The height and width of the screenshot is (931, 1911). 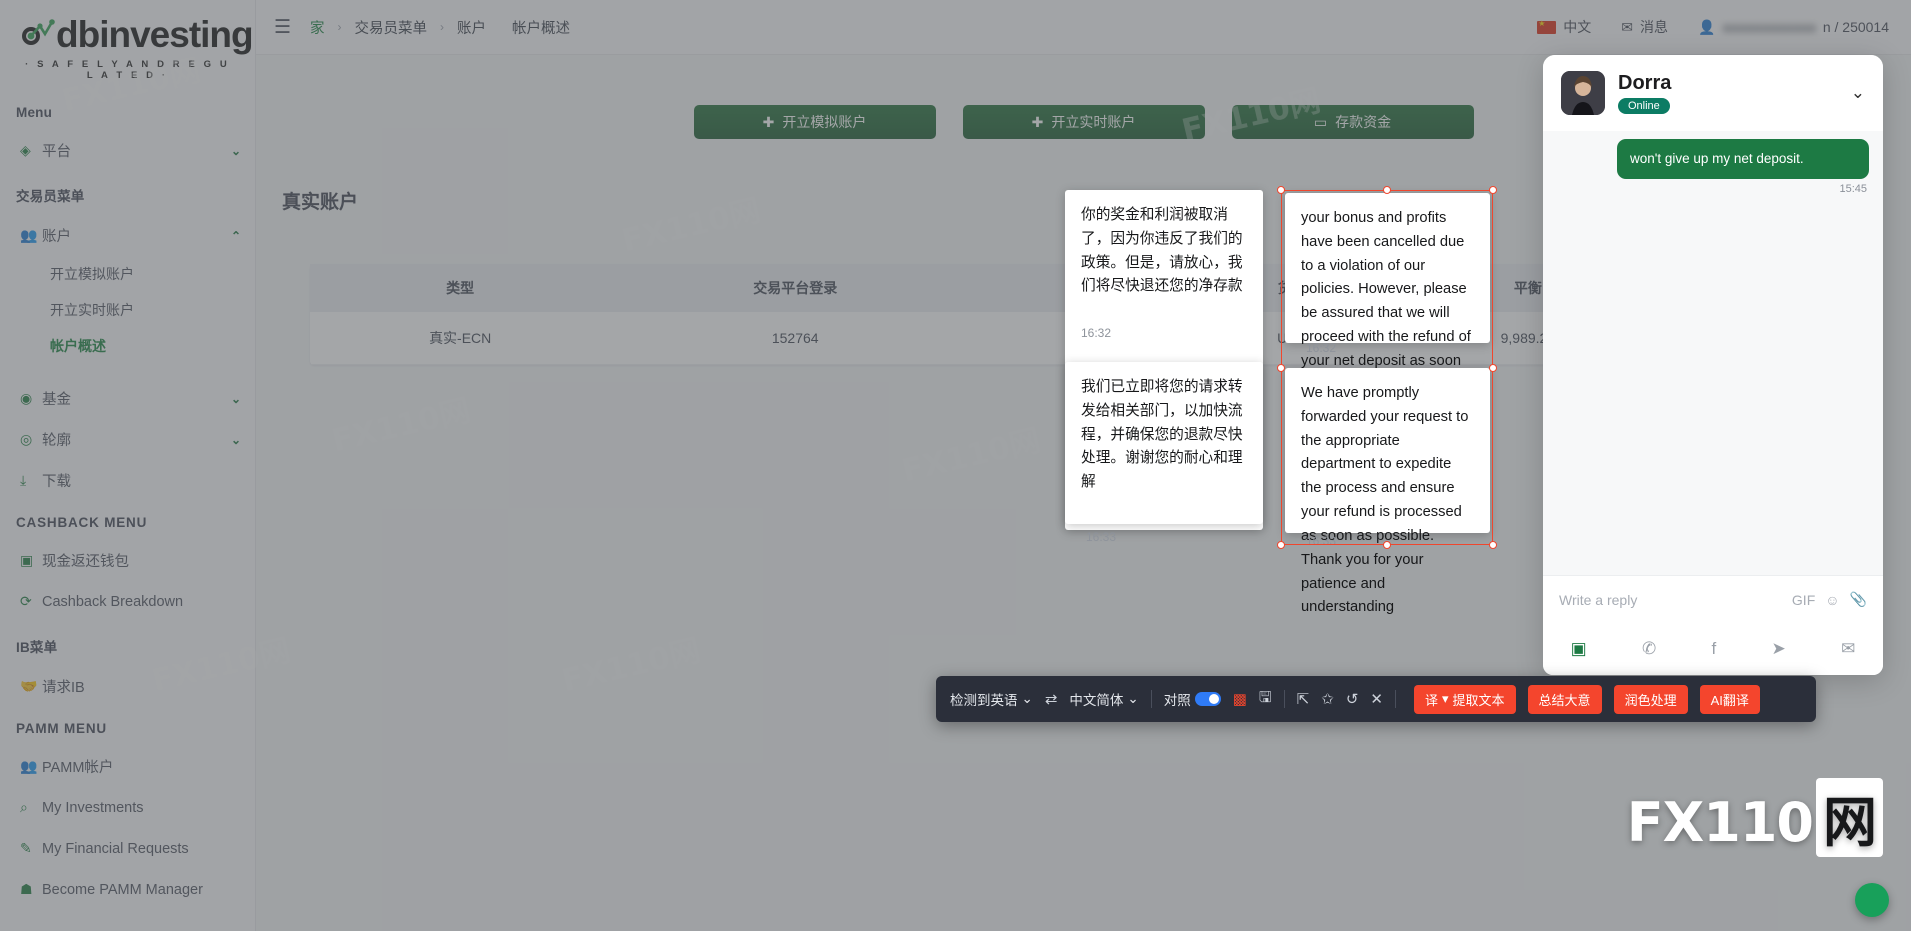 I want to click on sidebar-section-trader: 交易员菜单, so click(x=50, y=196).